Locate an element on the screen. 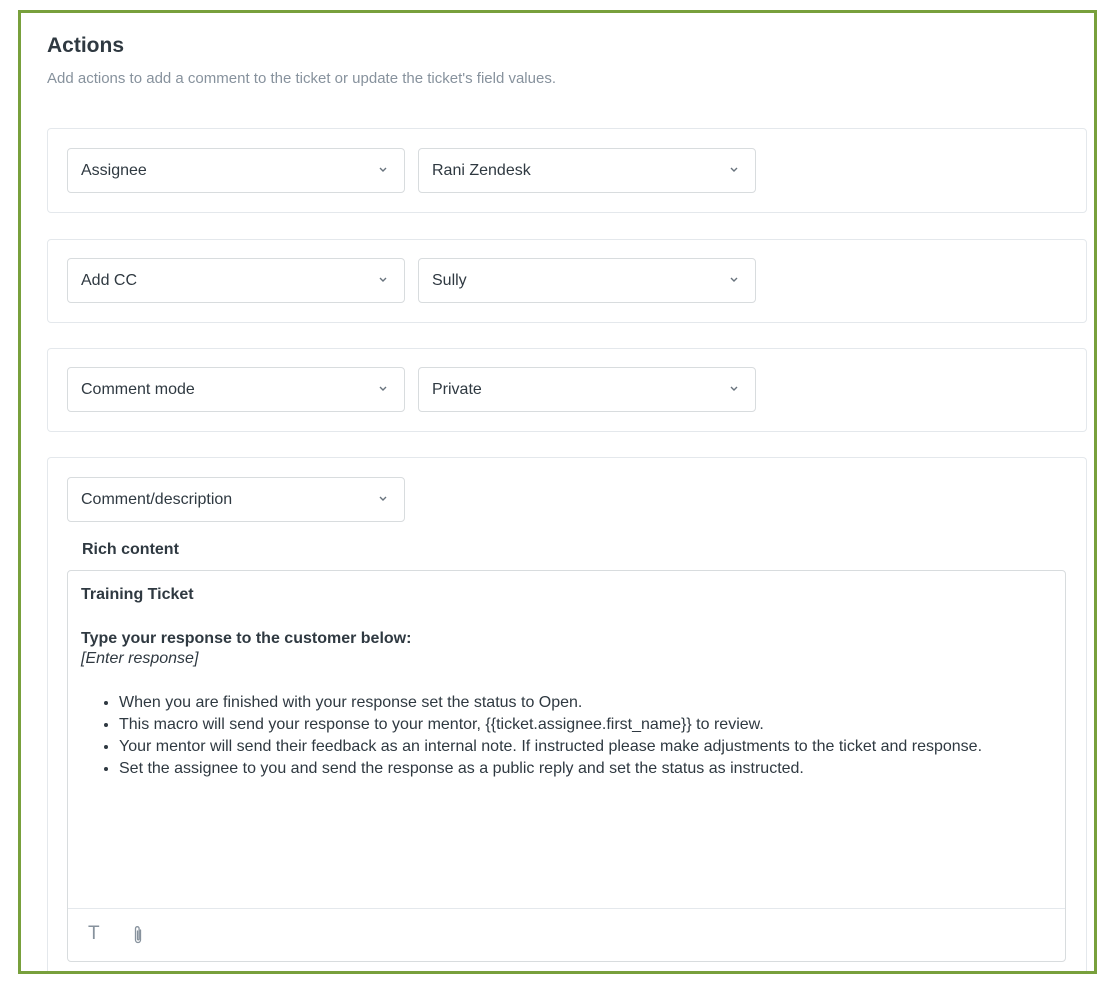 The image size is (1116, 984). action-row: Comment mode Private is located at coordinates (567, 390).